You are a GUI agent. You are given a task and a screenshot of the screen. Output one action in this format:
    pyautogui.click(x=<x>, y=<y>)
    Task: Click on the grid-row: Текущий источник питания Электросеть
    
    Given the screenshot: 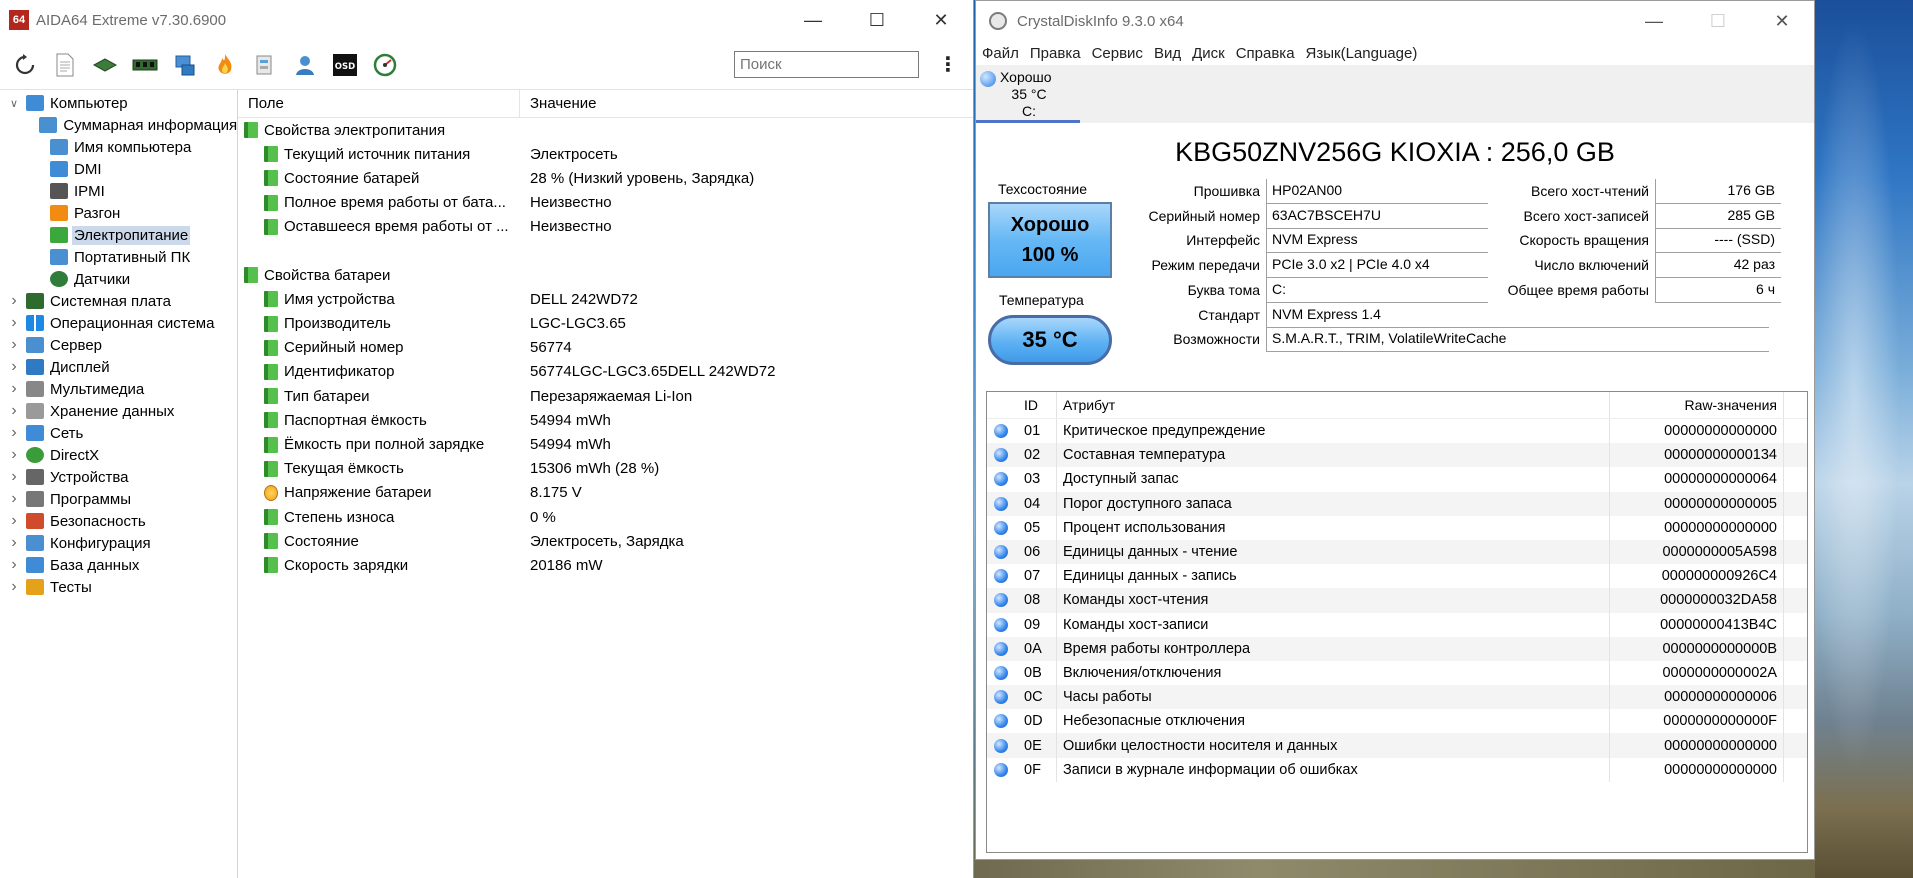 What is the action you would take?
    pyautogui.click(x=605, y=154)
    